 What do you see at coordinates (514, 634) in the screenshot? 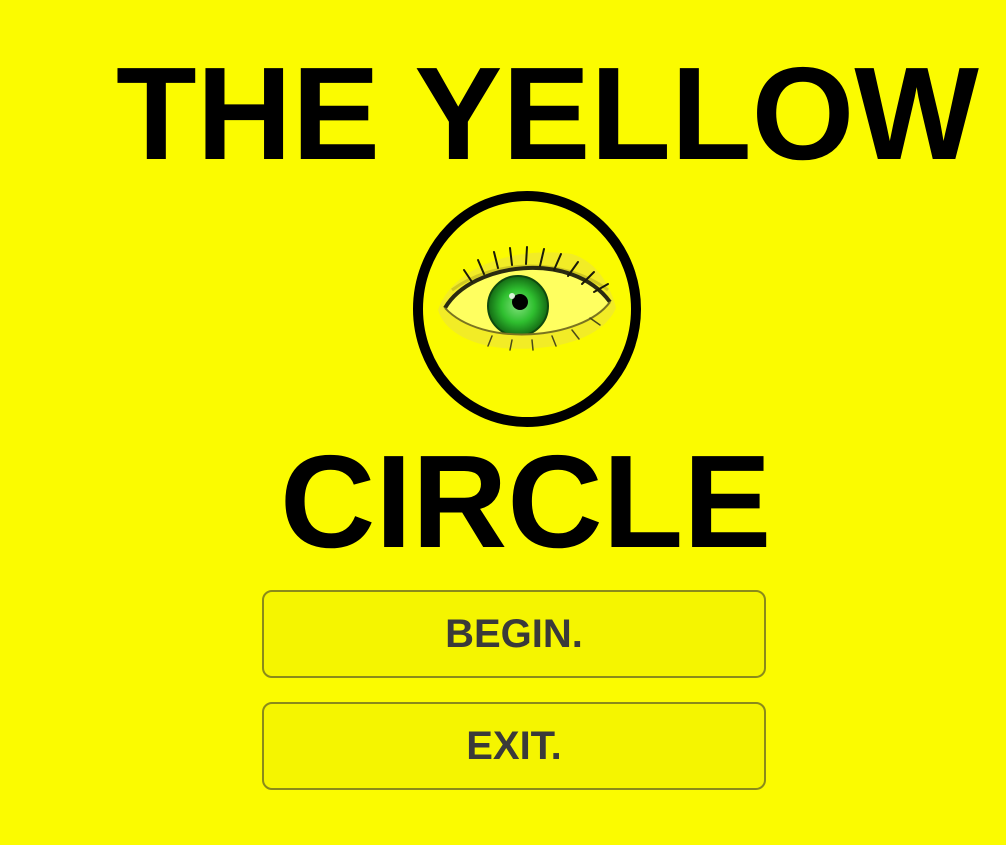
I see `begin-button: BEGIN.` at bounding box center [514, 634].